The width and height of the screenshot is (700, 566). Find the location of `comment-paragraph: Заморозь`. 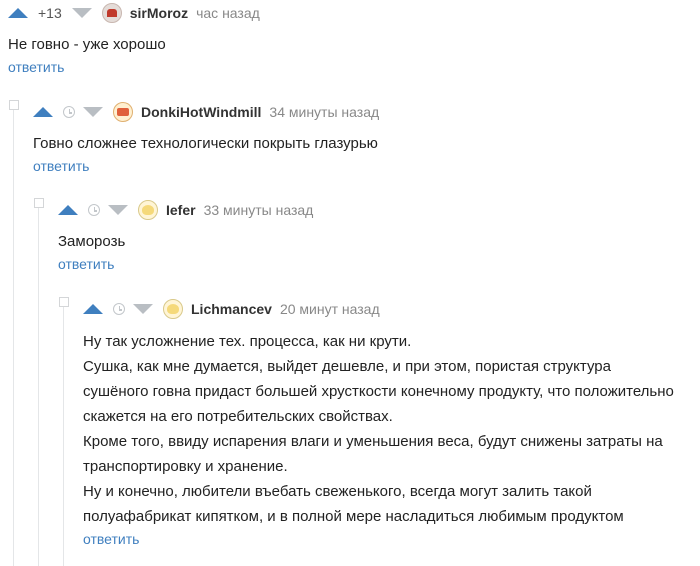

comment-paragraph: Заморозь is located at coordinates (92, 241).